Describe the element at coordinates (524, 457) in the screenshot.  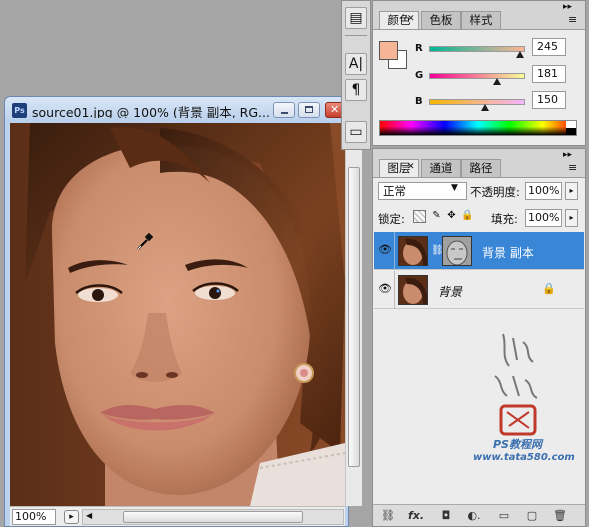
I see `watermark-url: www.tata580.com` at that location.